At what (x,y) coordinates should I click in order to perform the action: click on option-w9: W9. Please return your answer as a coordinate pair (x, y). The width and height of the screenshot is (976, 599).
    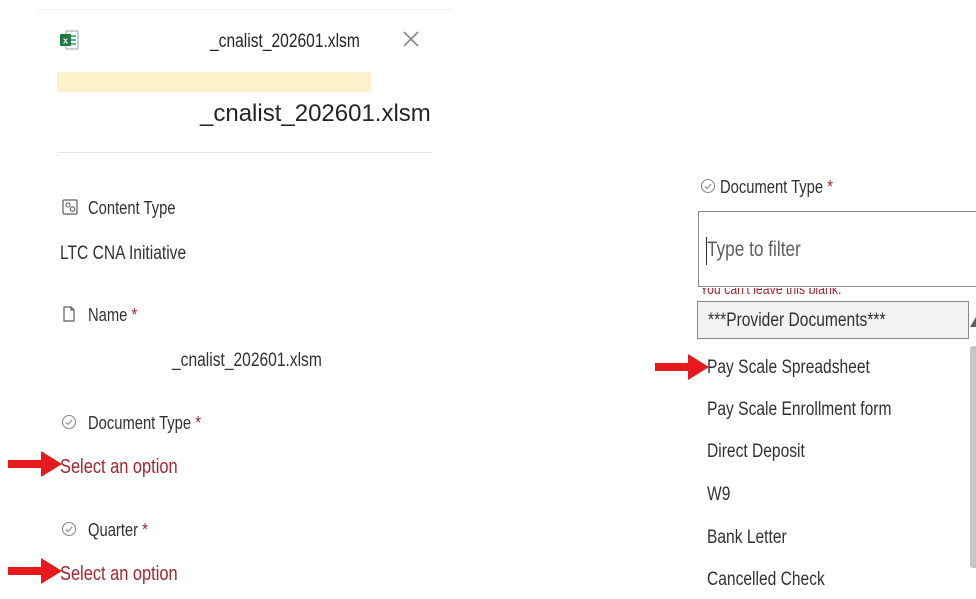
    Looking at the image, I should click on (833, 495).